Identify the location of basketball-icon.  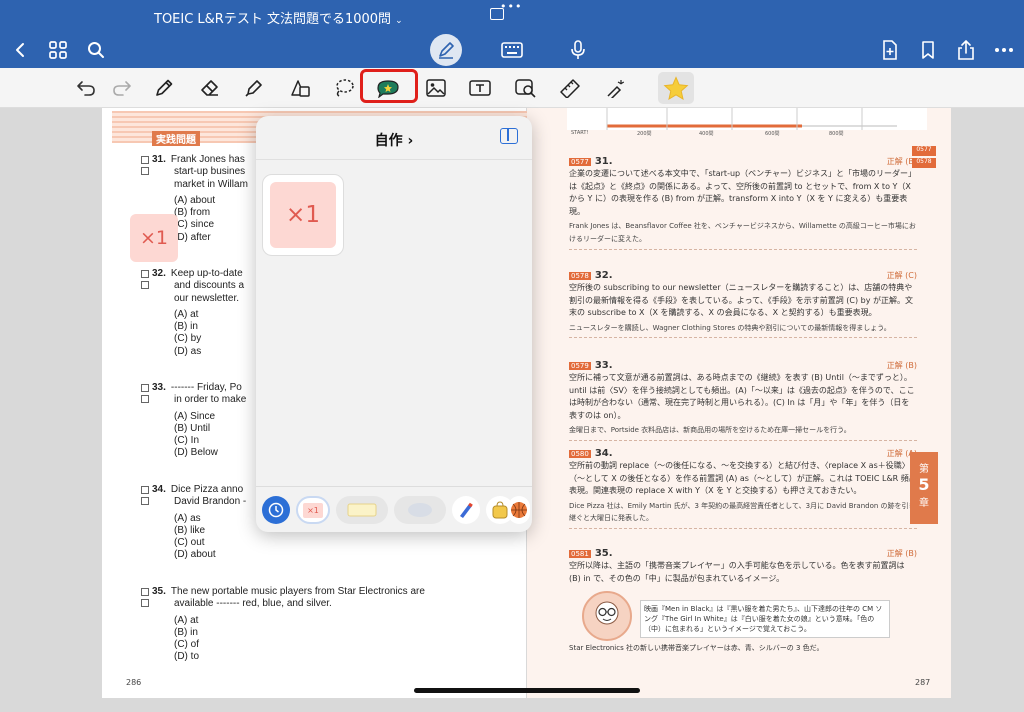
(519, 510).